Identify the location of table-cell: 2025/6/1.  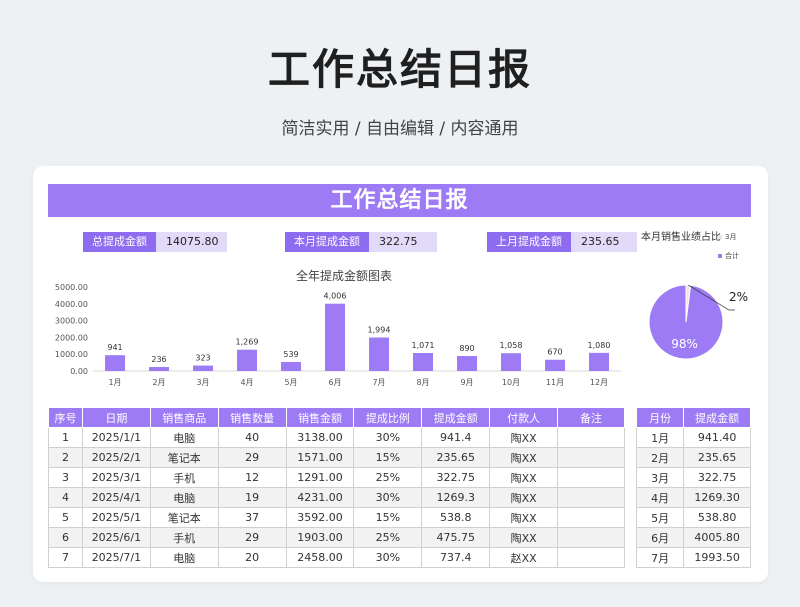
(116, 537).